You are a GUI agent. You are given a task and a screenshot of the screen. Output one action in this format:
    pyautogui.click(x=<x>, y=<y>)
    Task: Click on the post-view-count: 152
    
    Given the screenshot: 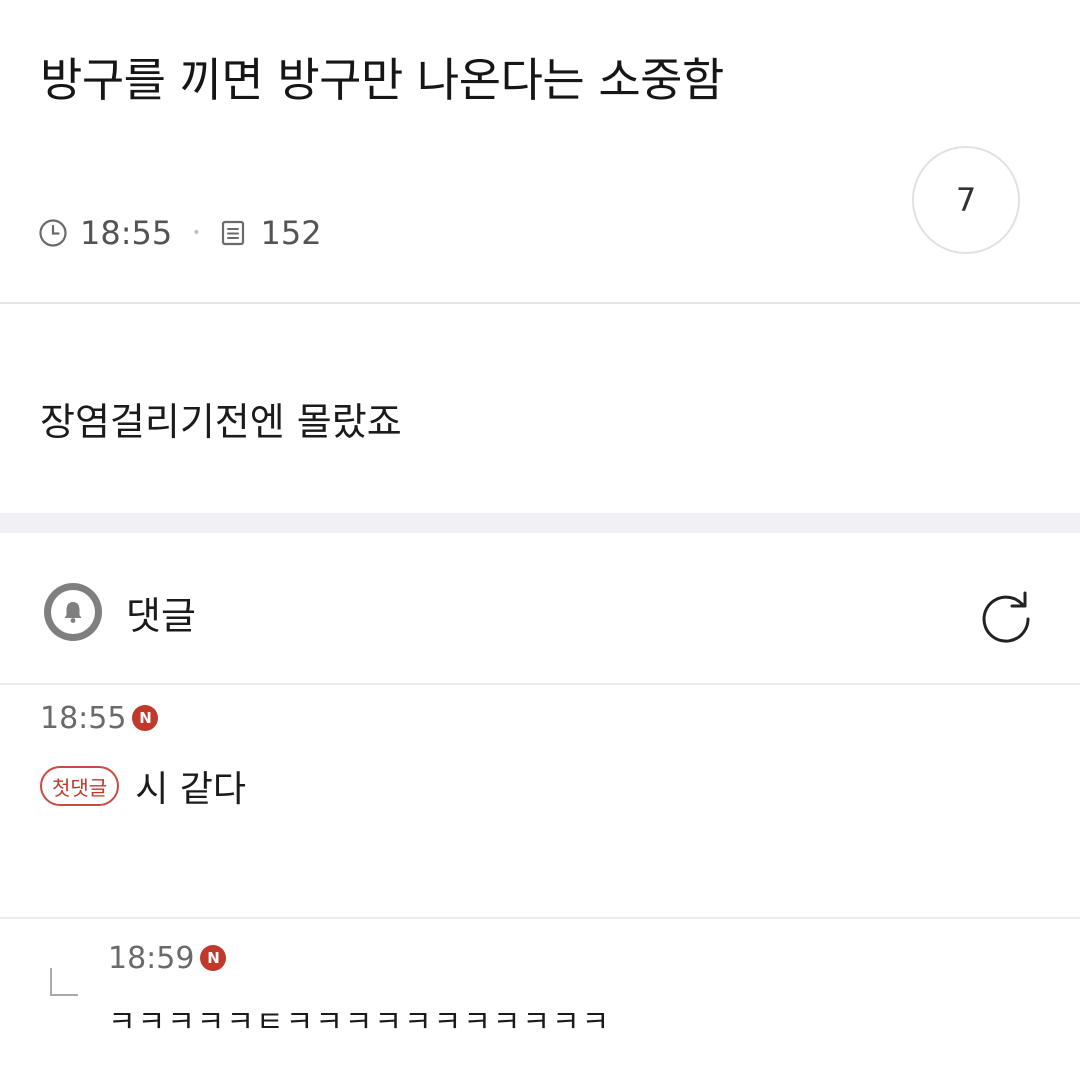 What is the action you would take?
    pyautogui.click(x=291, y=233)
    